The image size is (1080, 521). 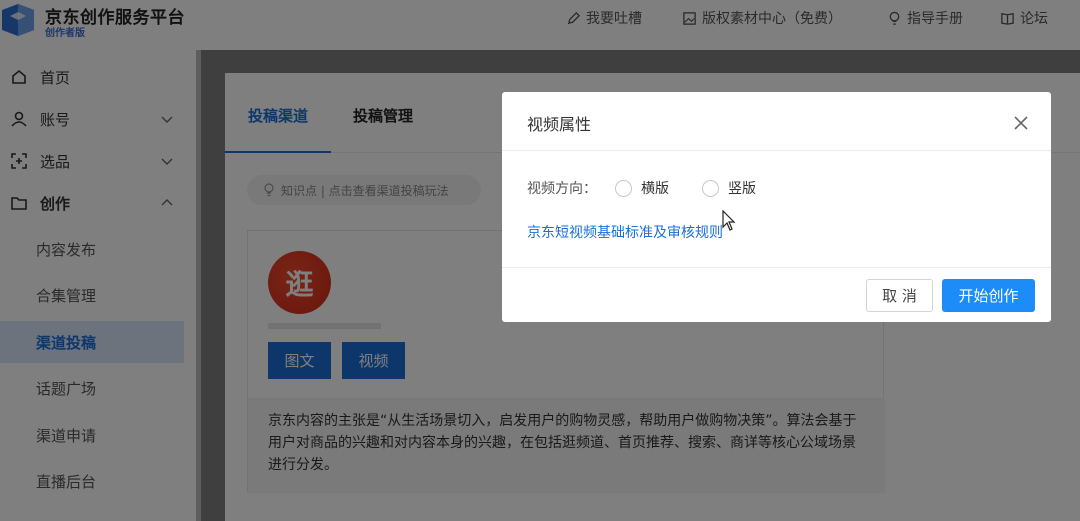 I want to click on modal-title: 视频属性, so click(x=559, y=124).